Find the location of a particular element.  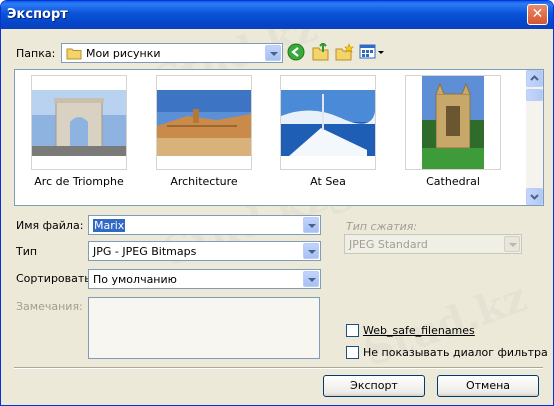

compression-label: Тип сжатия: is located at coordinates (382, 226).